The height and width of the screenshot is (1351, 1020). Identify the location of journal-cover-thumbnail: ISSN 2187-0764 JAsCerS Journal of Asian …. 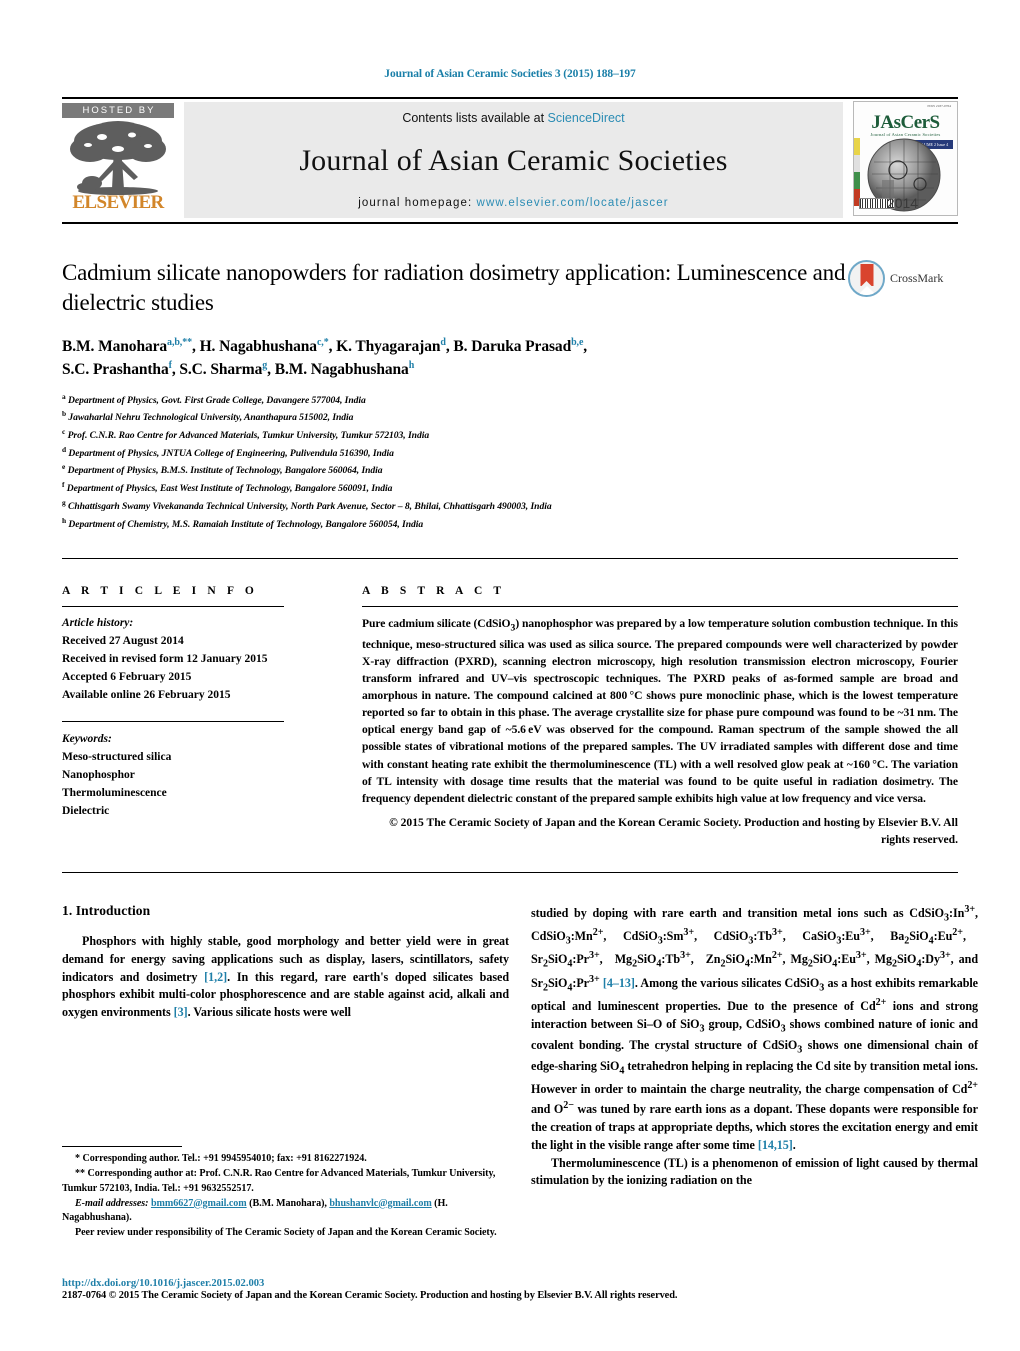
(905, 158).